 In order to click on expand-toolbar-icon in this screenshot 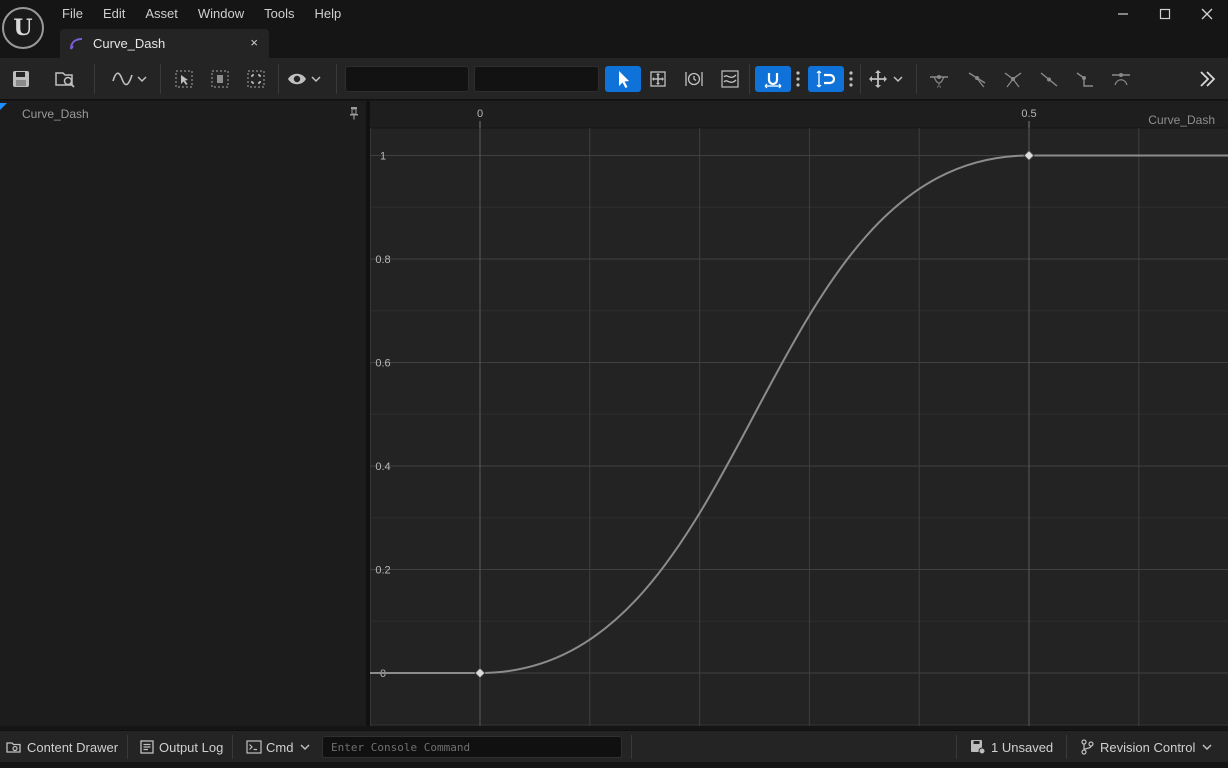, I will do `click(1208, 79)`.